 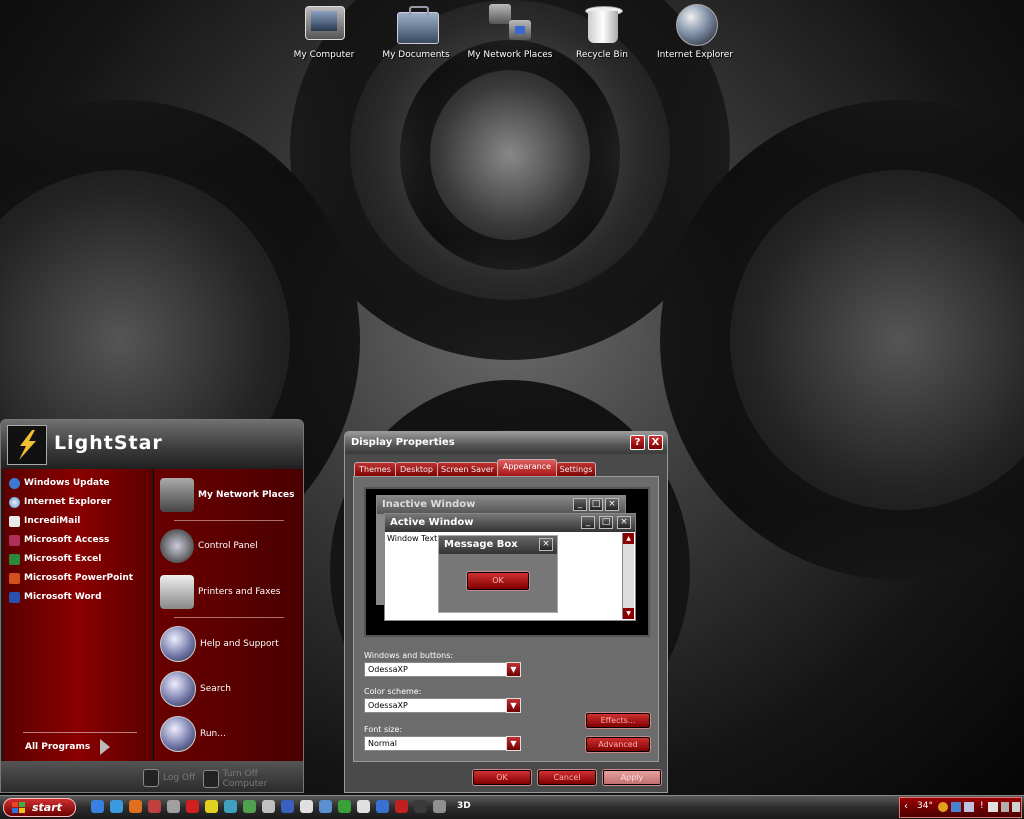 I want to click on start-item-label: Control Panel, so click(x=228, y=546).